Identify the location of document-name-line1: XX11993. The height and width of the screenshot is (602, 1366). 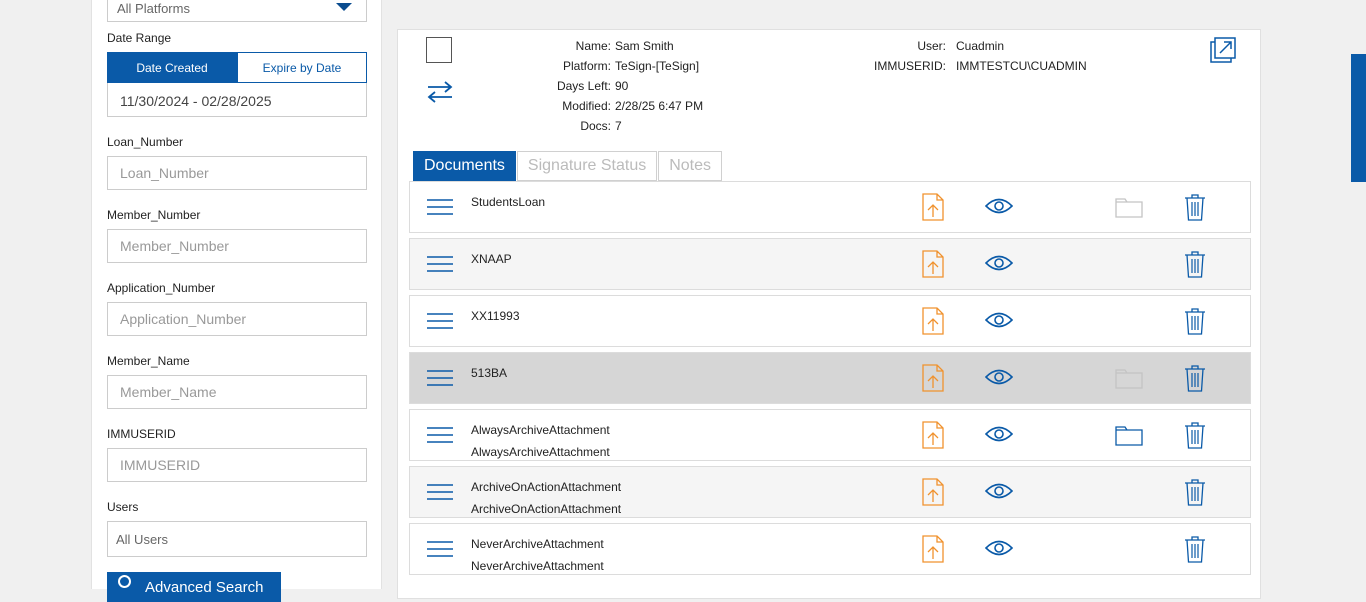
(495, 316).